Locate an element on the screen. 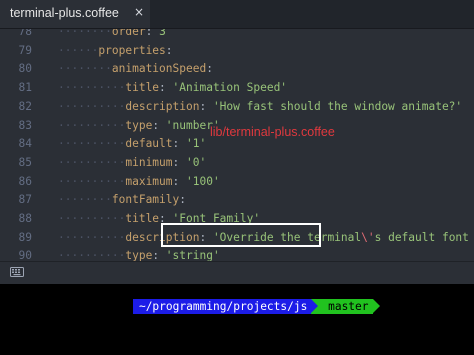 This screenshot has width=474, height=355. code-text: ········order: 3 is located at coordinates (112, 35).